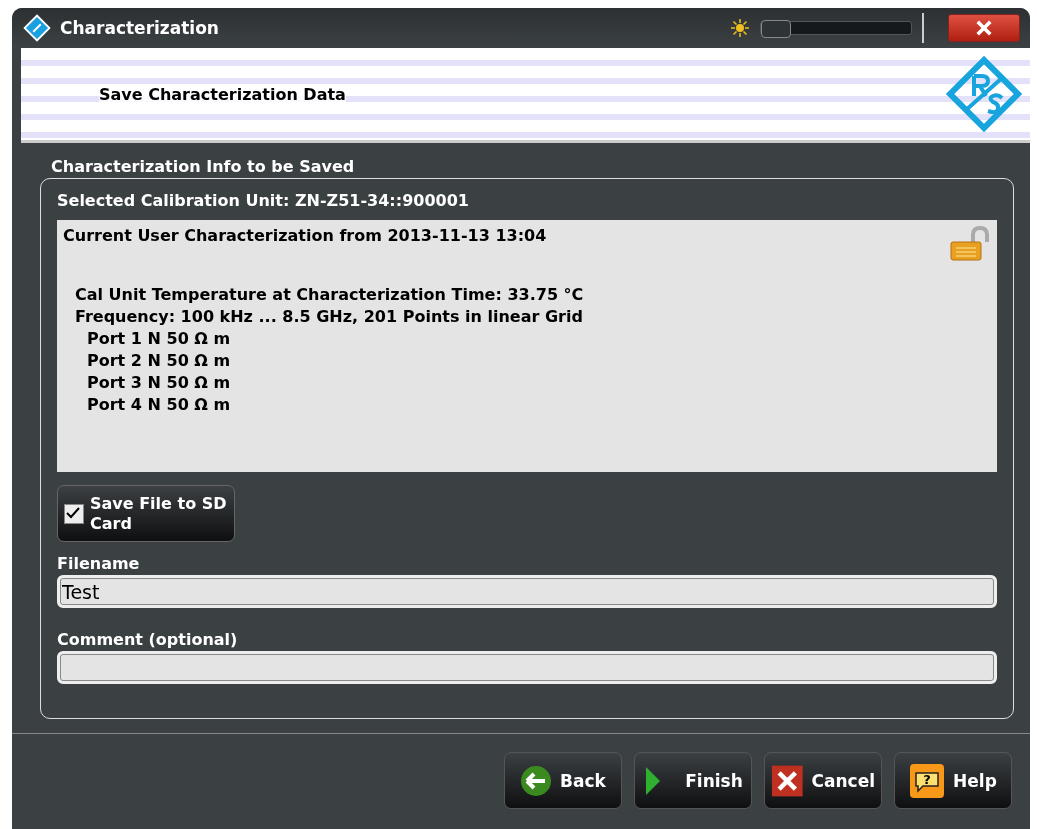 The width and height of the screenshot is (1037, 829). I want to click on finish-button: Finish, so click(693, 780).